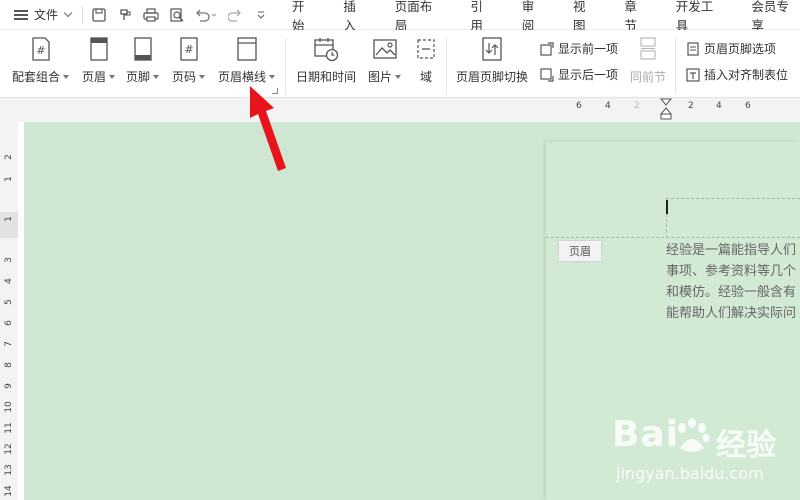  I want to click on redo-icon, so click(235, 15).